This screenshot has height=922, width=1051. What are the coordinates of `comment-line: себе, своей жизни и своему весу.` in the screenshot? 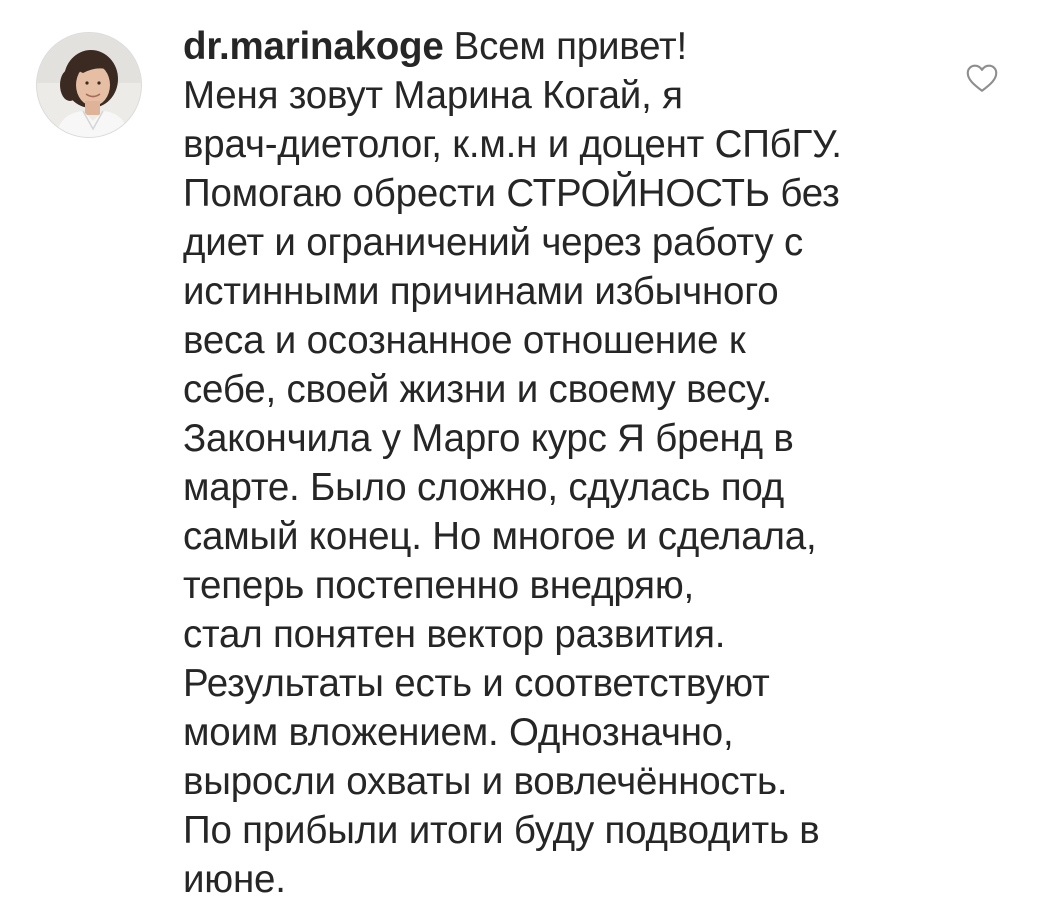 It's located at (477, 389).